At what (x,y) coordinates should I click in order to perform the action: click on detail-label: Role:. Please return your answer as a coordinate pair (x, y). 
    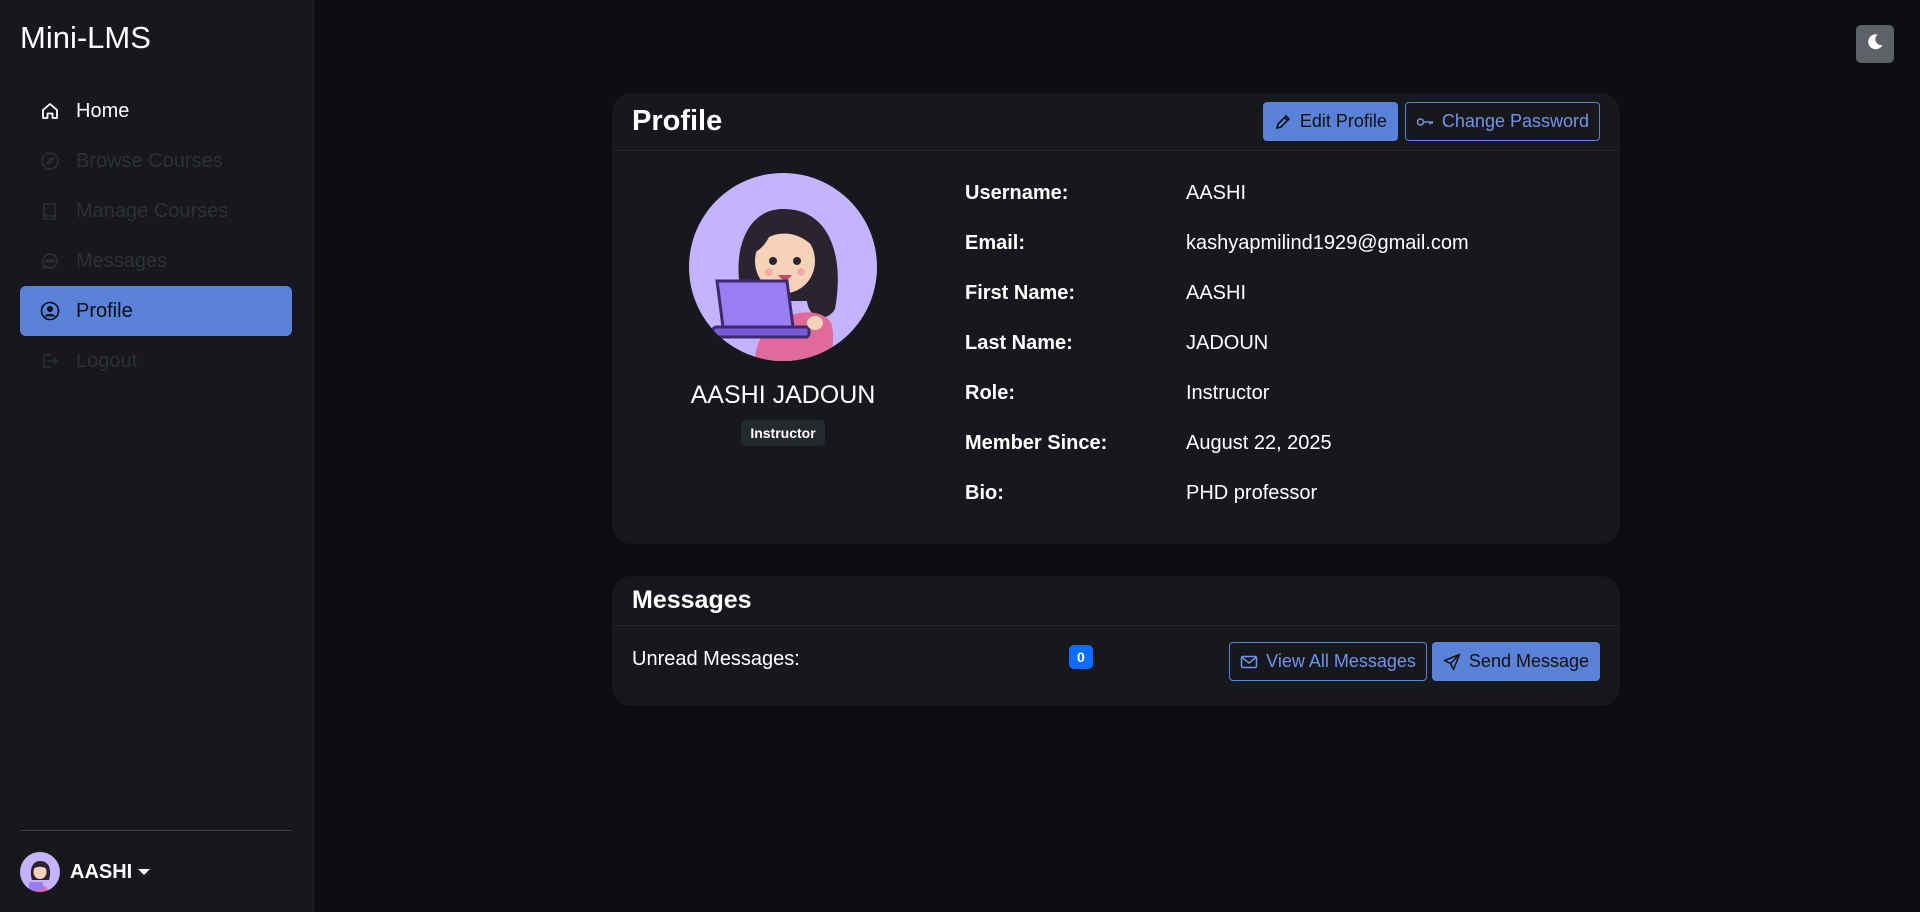
    Looking at the image, I should click on (990, 392).